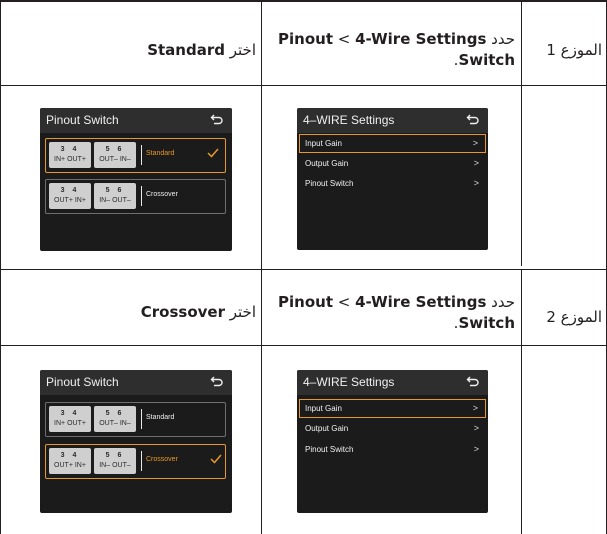 This screenshot has width=607, height=534. Describe the element at coordinates (201, 50) in the screenshot. I see `action-text: اختر Standard` at that location.